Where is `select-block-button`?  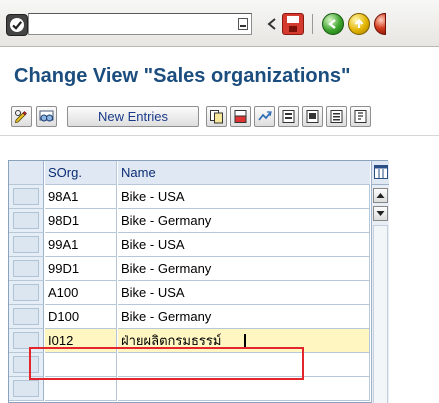 select-block-button is located at coordinates (312, 116).